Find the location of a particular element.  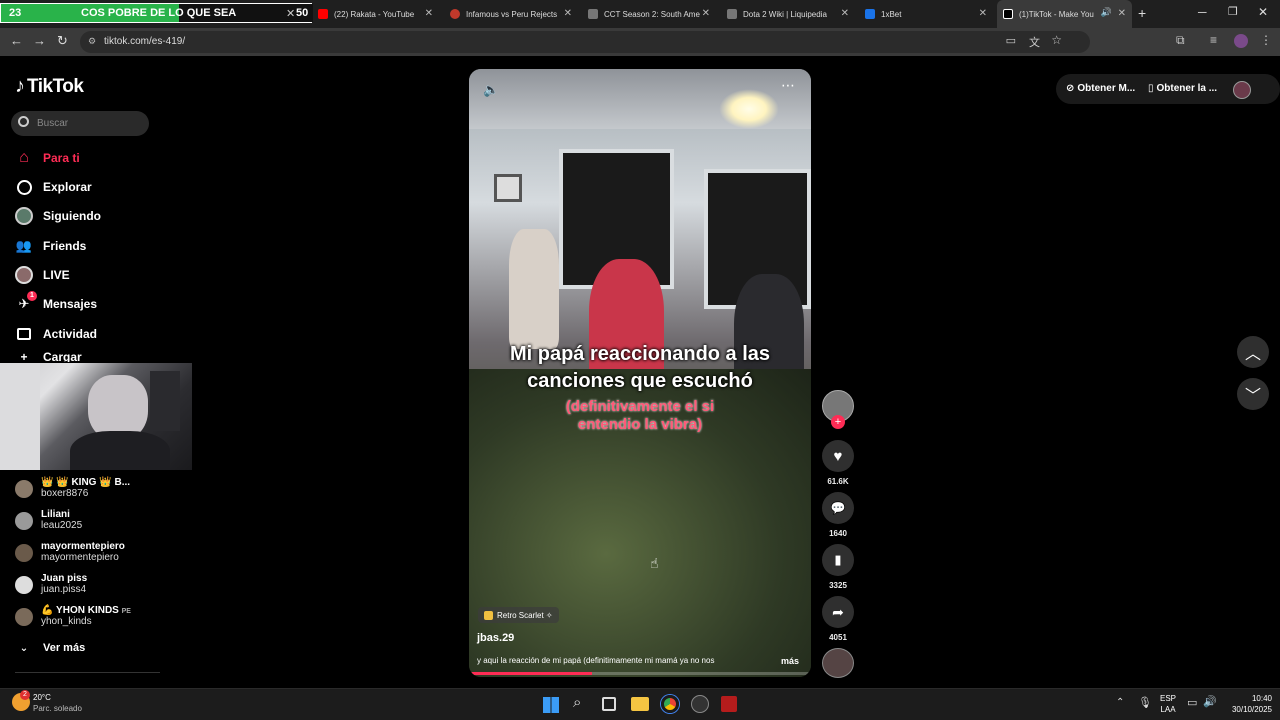

volume-icon: 🔊 is located at coordinates (1210, 701).